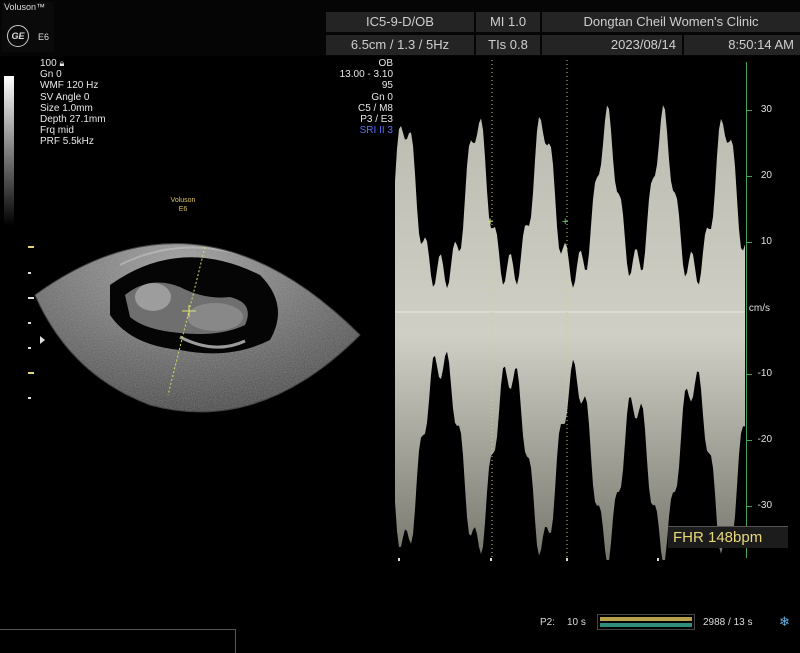 The width and height of the screenshot is (800, 653). Describe the element at coordinates (759, 308) in the screenshot. I see `velocity-unit: cm/s` at that location.